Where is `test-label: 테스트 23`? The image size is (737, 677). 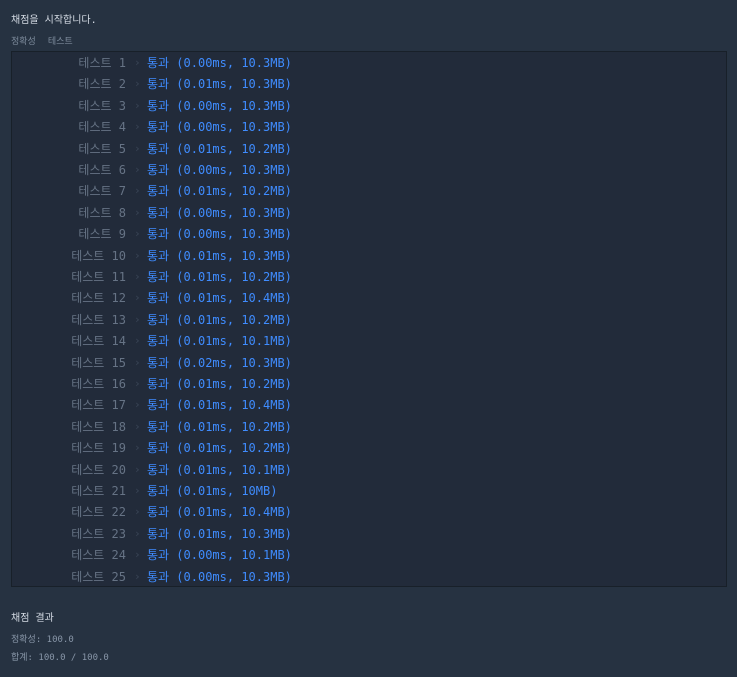
test-label: 테스트 23 is located at coordinates (98, 533).